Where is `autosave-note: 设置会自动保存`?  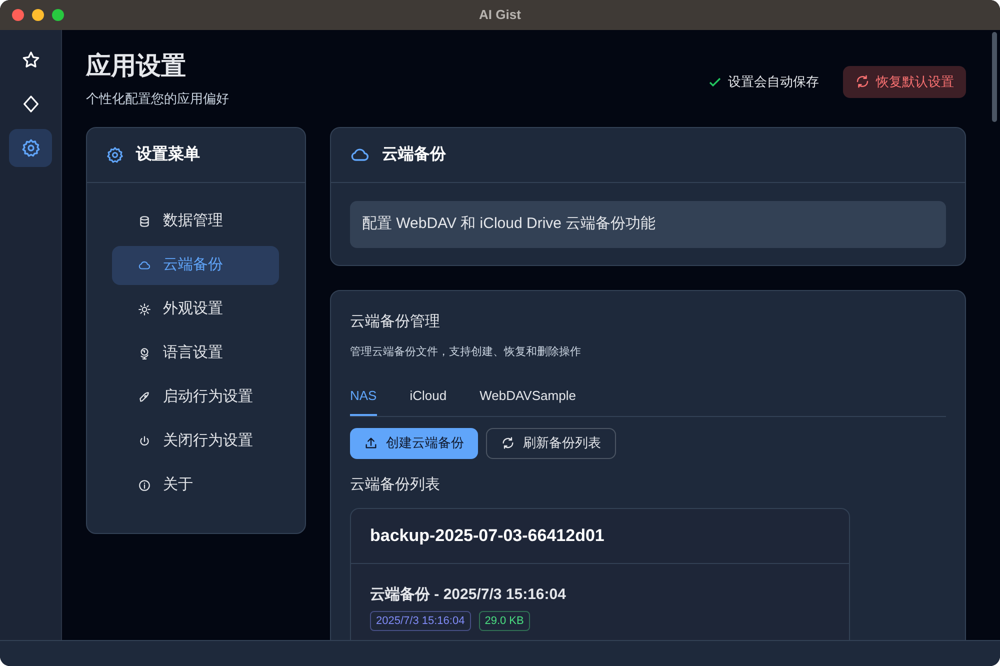
autosave-note: 设置会自动保存 is located at coordinates (773, 82).